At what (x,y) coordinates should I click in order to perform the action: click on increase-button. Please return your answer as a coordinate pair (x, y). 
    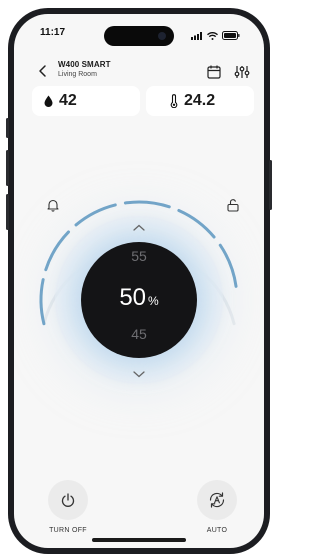
    Looking at the image, I should click on (139, 225).